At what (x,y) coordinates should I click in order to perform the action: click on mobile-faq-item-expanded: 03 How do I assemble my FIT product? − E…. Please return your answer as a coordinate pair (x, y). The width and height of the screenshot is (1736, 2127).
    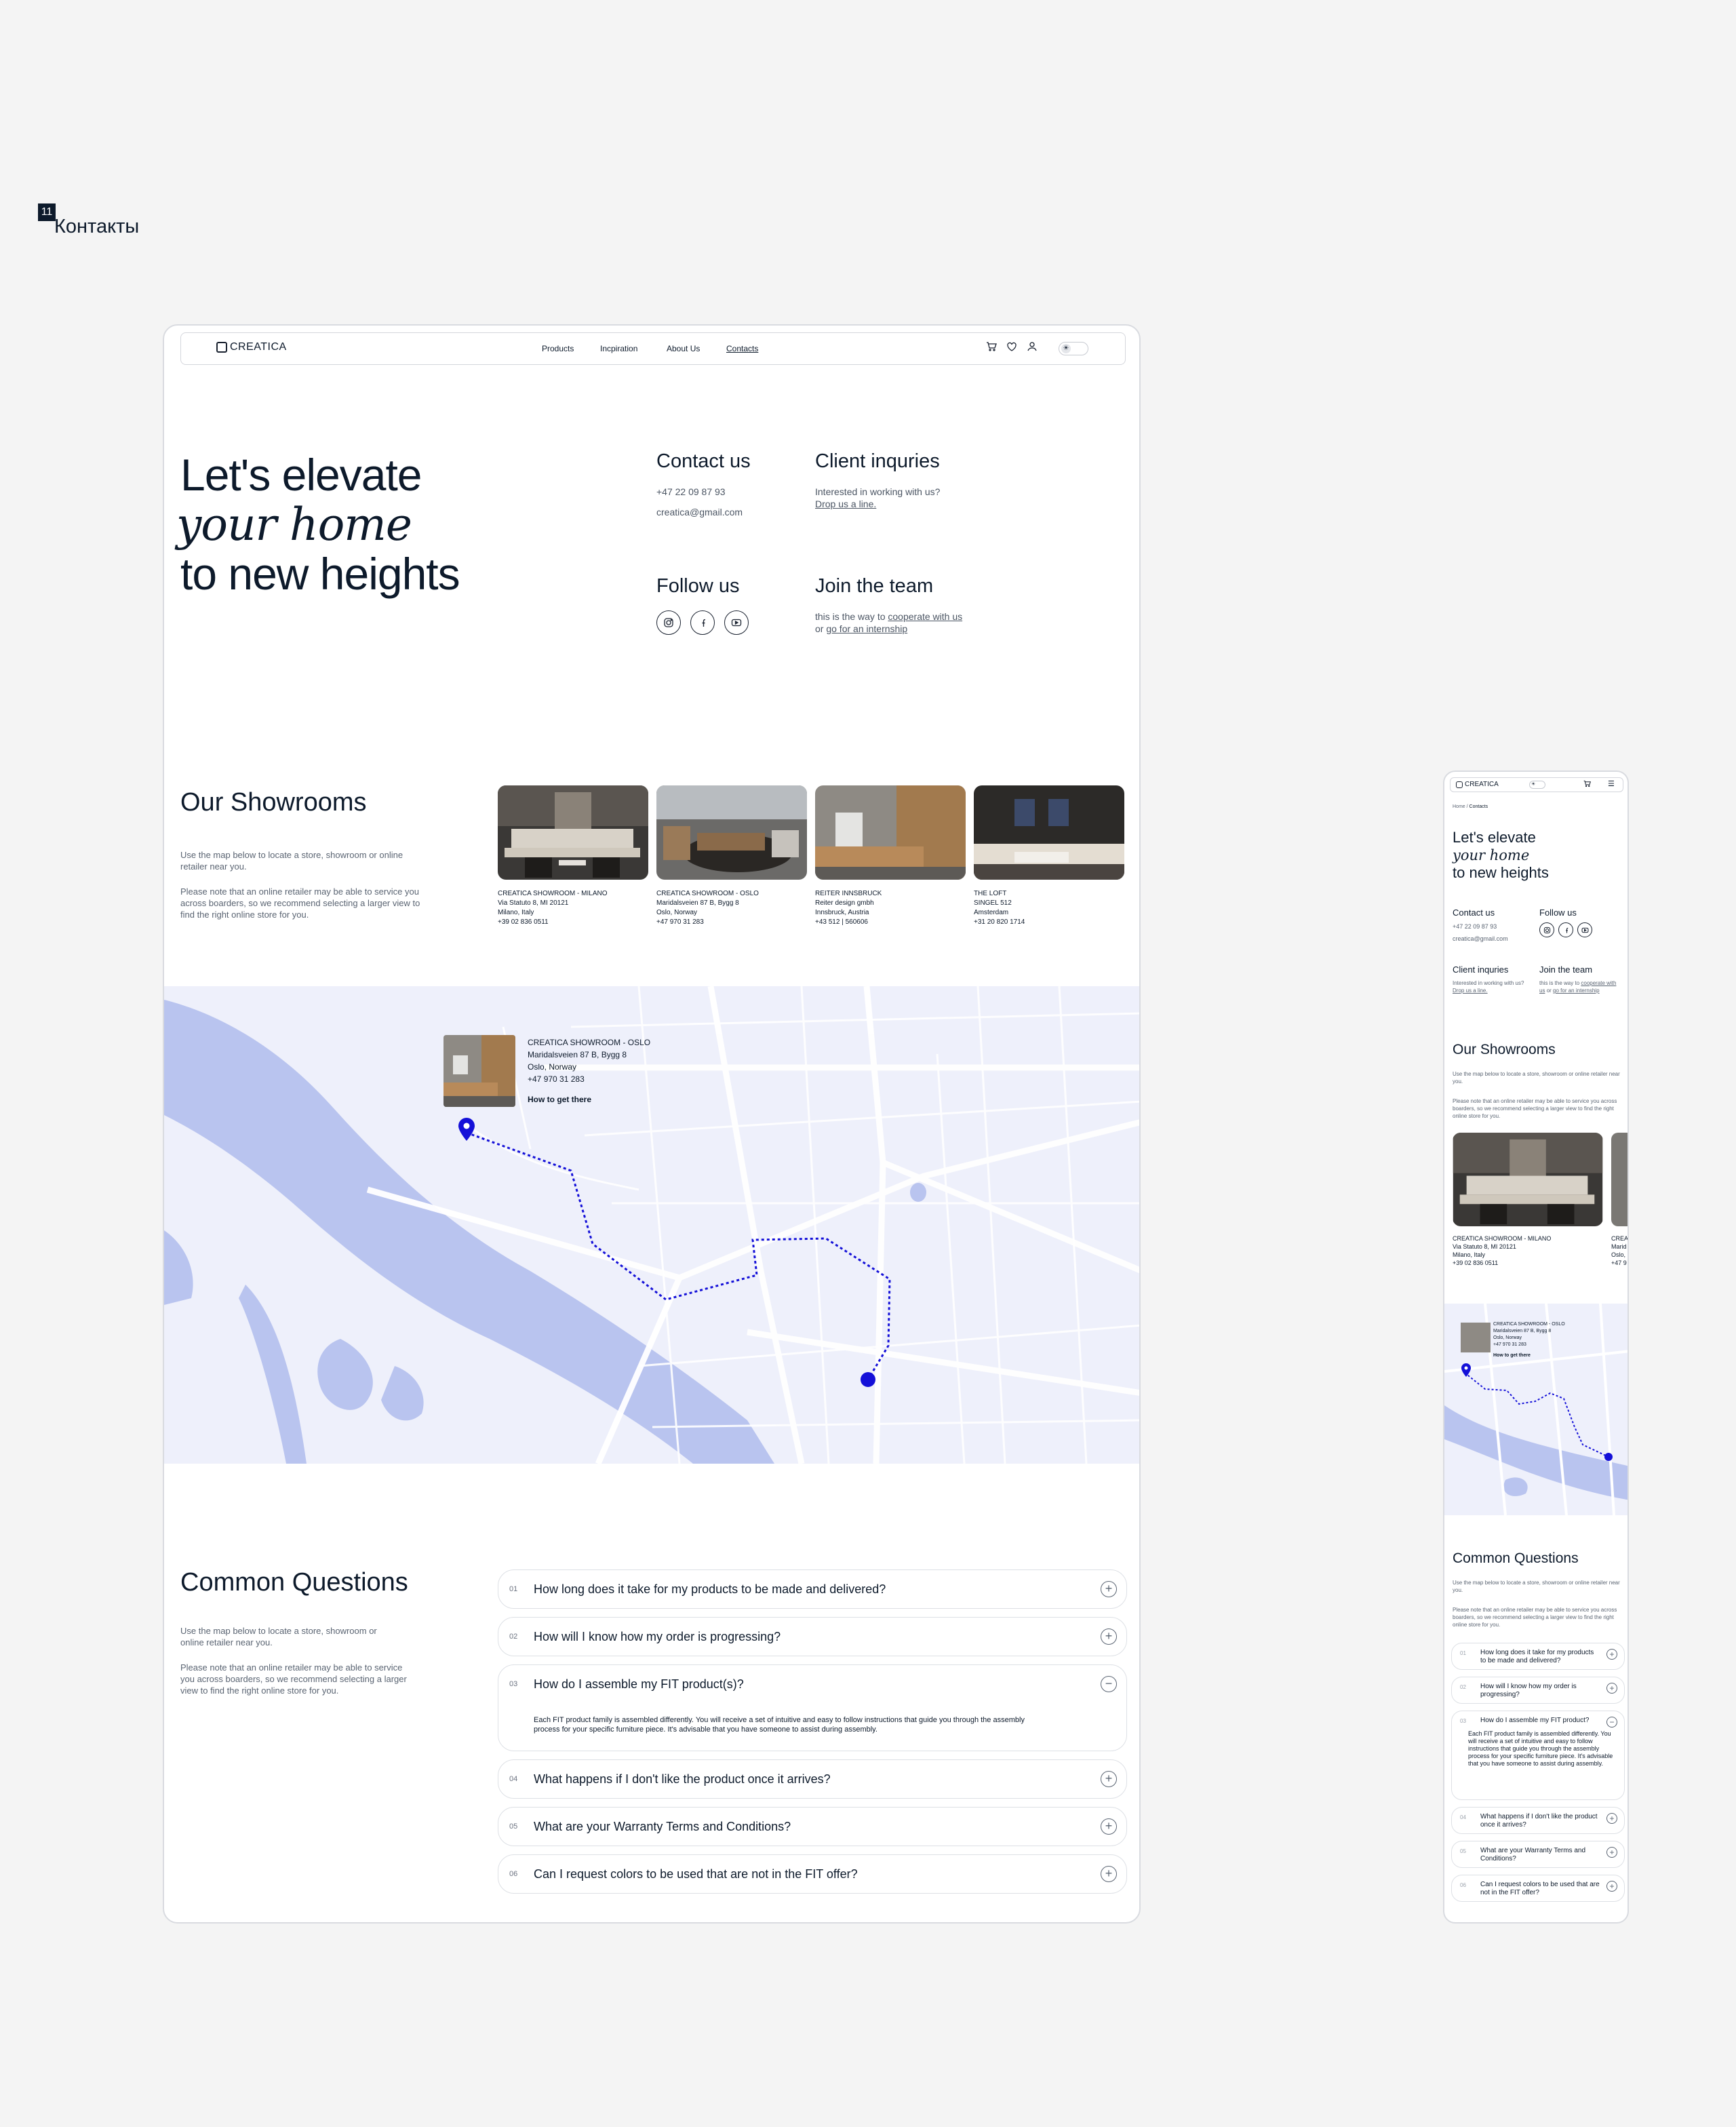
    Looking at the image, I should click on (1538, 1755).